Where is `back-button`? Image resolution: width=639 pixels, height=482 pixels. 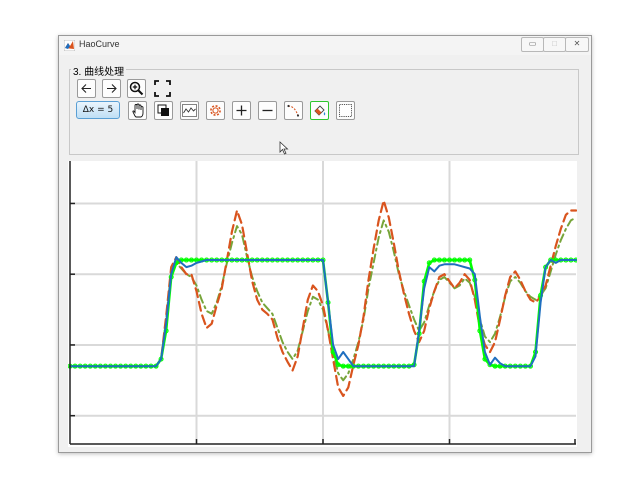
back-button is located at coordinates (86, 88).